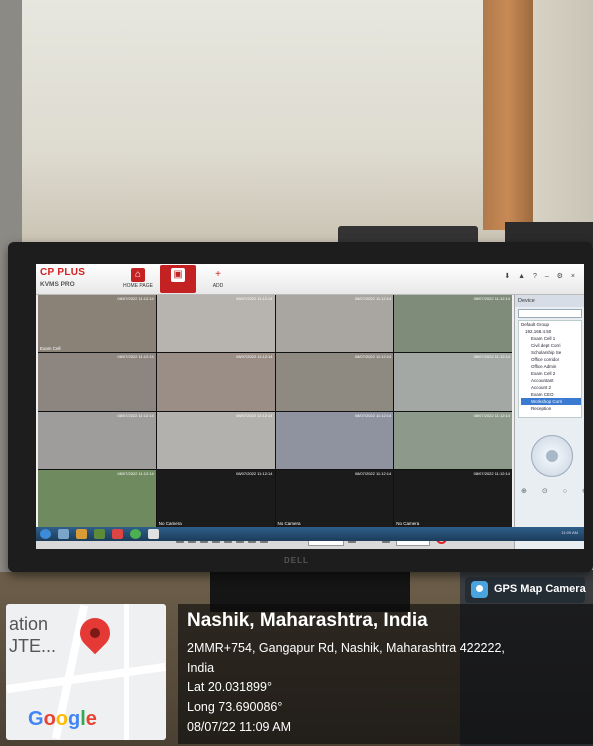 The width and height of the screenshot is (593, 746). I want to click on latitude: Lat 20.031899°, so click(229, 687).